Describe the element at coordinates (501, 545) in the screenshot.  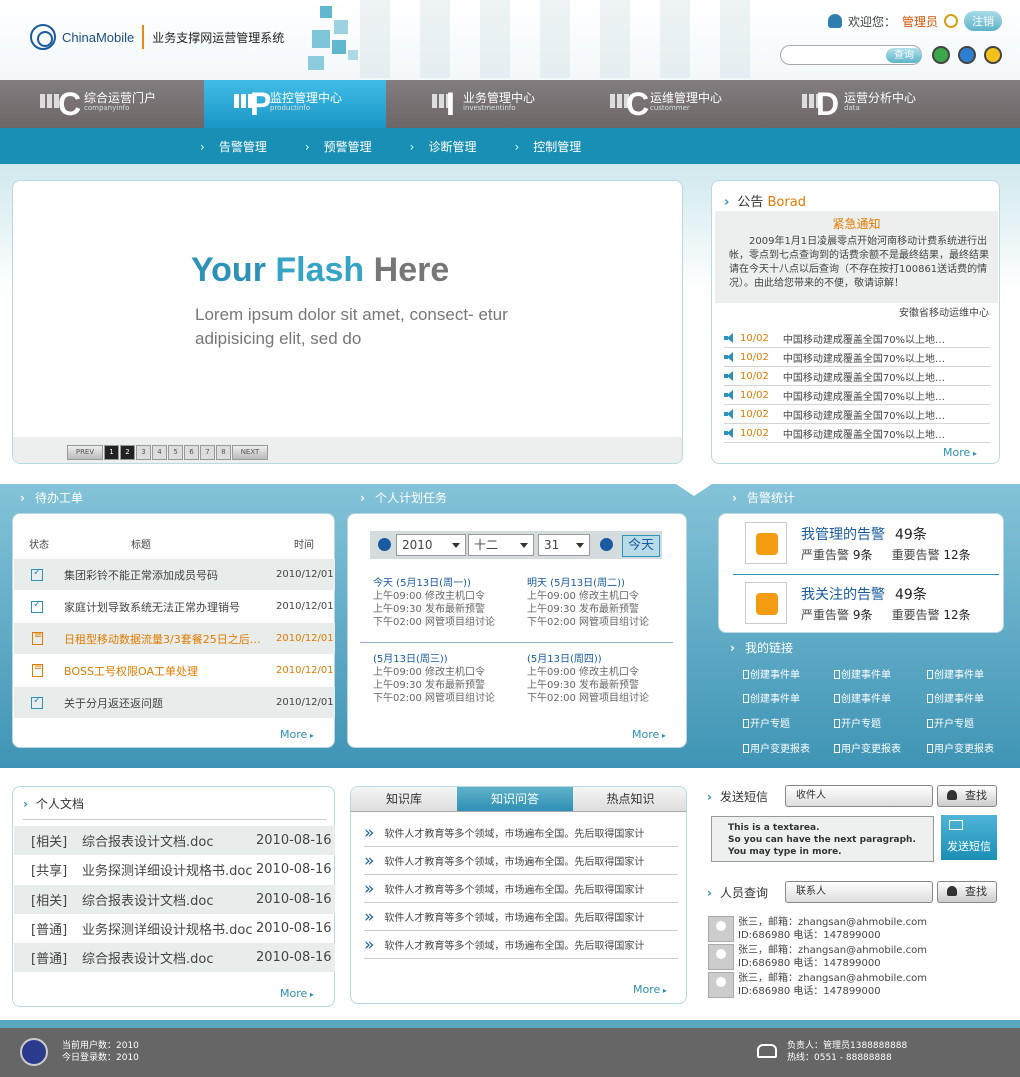
I see `month-select: 十二` at that location.